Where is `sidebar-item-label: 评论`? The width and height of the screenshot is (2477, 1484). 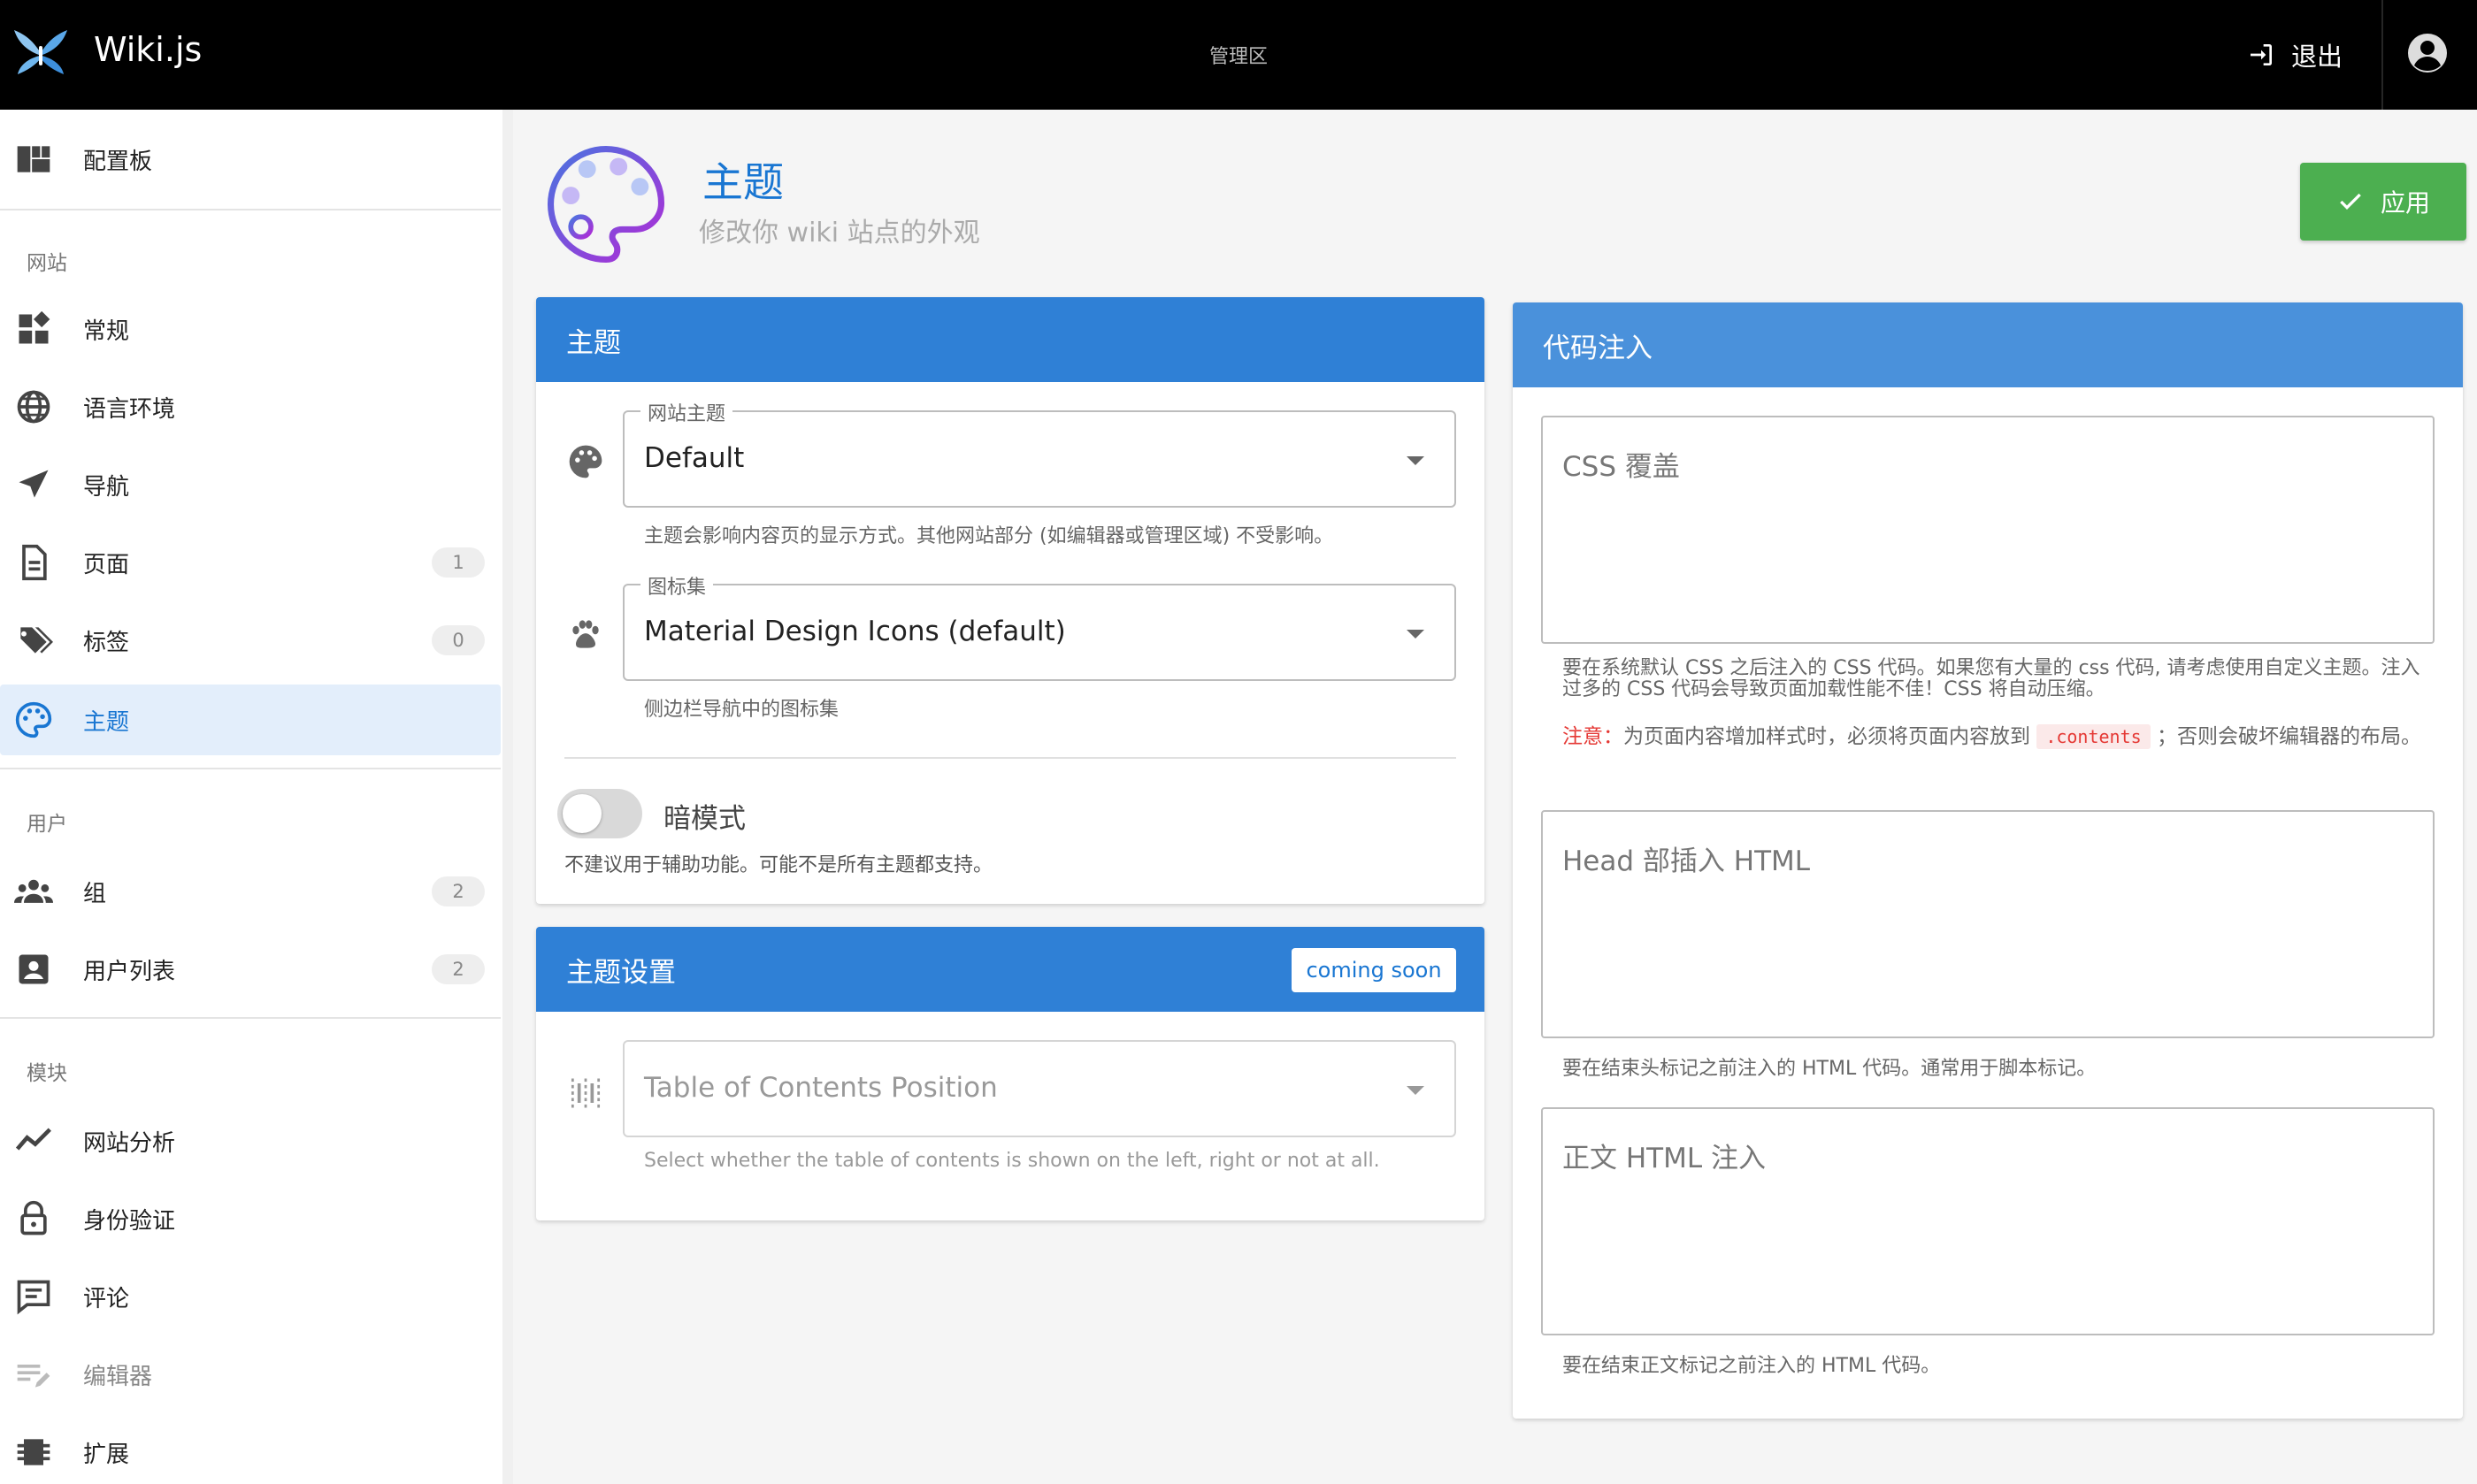 sidebar-item-label: 评论 is located at coordinates (106, 1298).